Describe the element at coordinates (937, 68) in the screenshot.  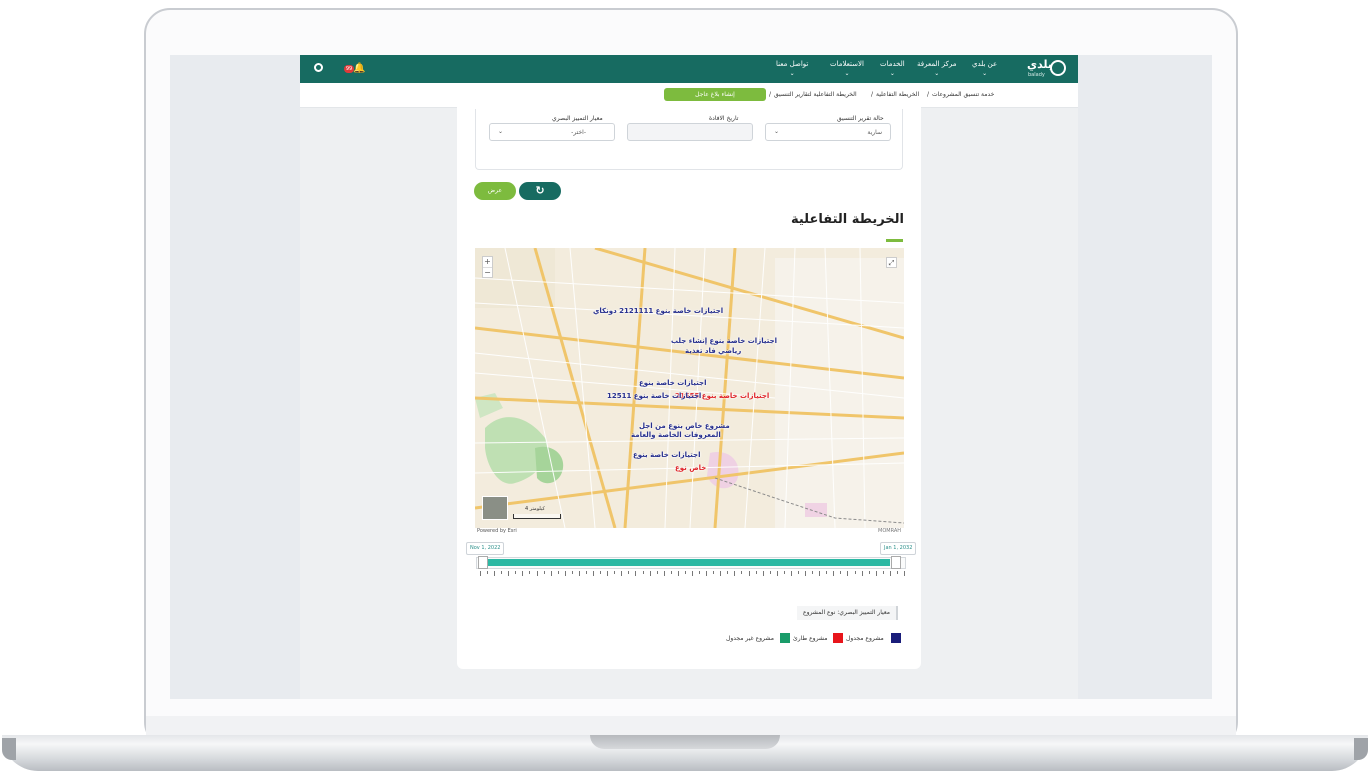
I see `nav-item-knowledge: مركز المعرفة ⌄` at that location.